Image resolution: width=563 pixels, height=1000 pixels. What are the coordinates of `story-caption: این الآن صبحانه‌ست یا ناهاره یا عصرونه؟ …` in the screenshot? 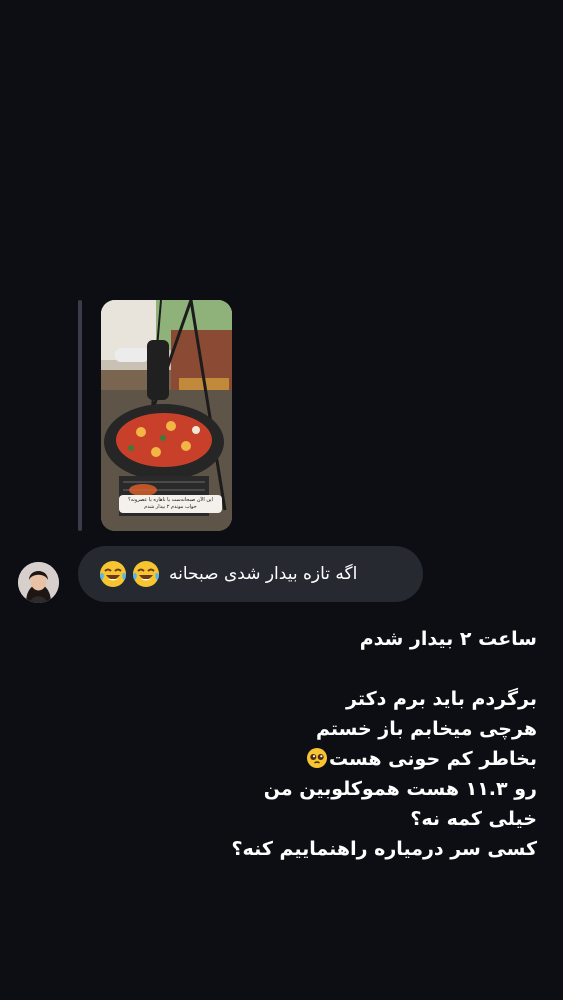 It's located at (170, 504).